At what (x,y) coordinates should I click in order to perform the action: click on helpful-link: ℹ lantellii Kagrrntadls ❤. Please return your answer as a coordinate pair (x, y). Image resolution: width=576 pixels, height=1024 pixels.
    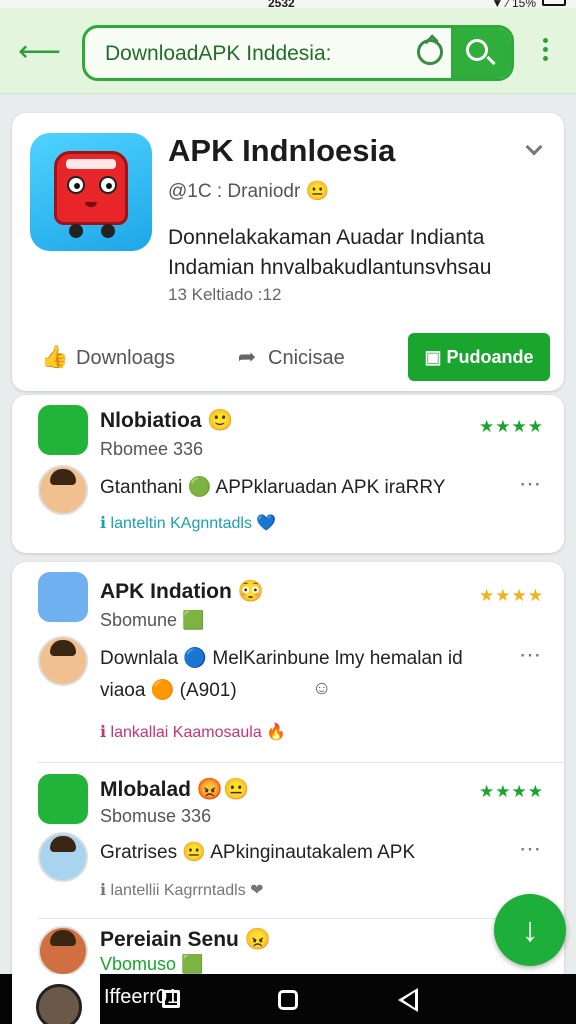
    Looking at the image, I should click on (182, 890).